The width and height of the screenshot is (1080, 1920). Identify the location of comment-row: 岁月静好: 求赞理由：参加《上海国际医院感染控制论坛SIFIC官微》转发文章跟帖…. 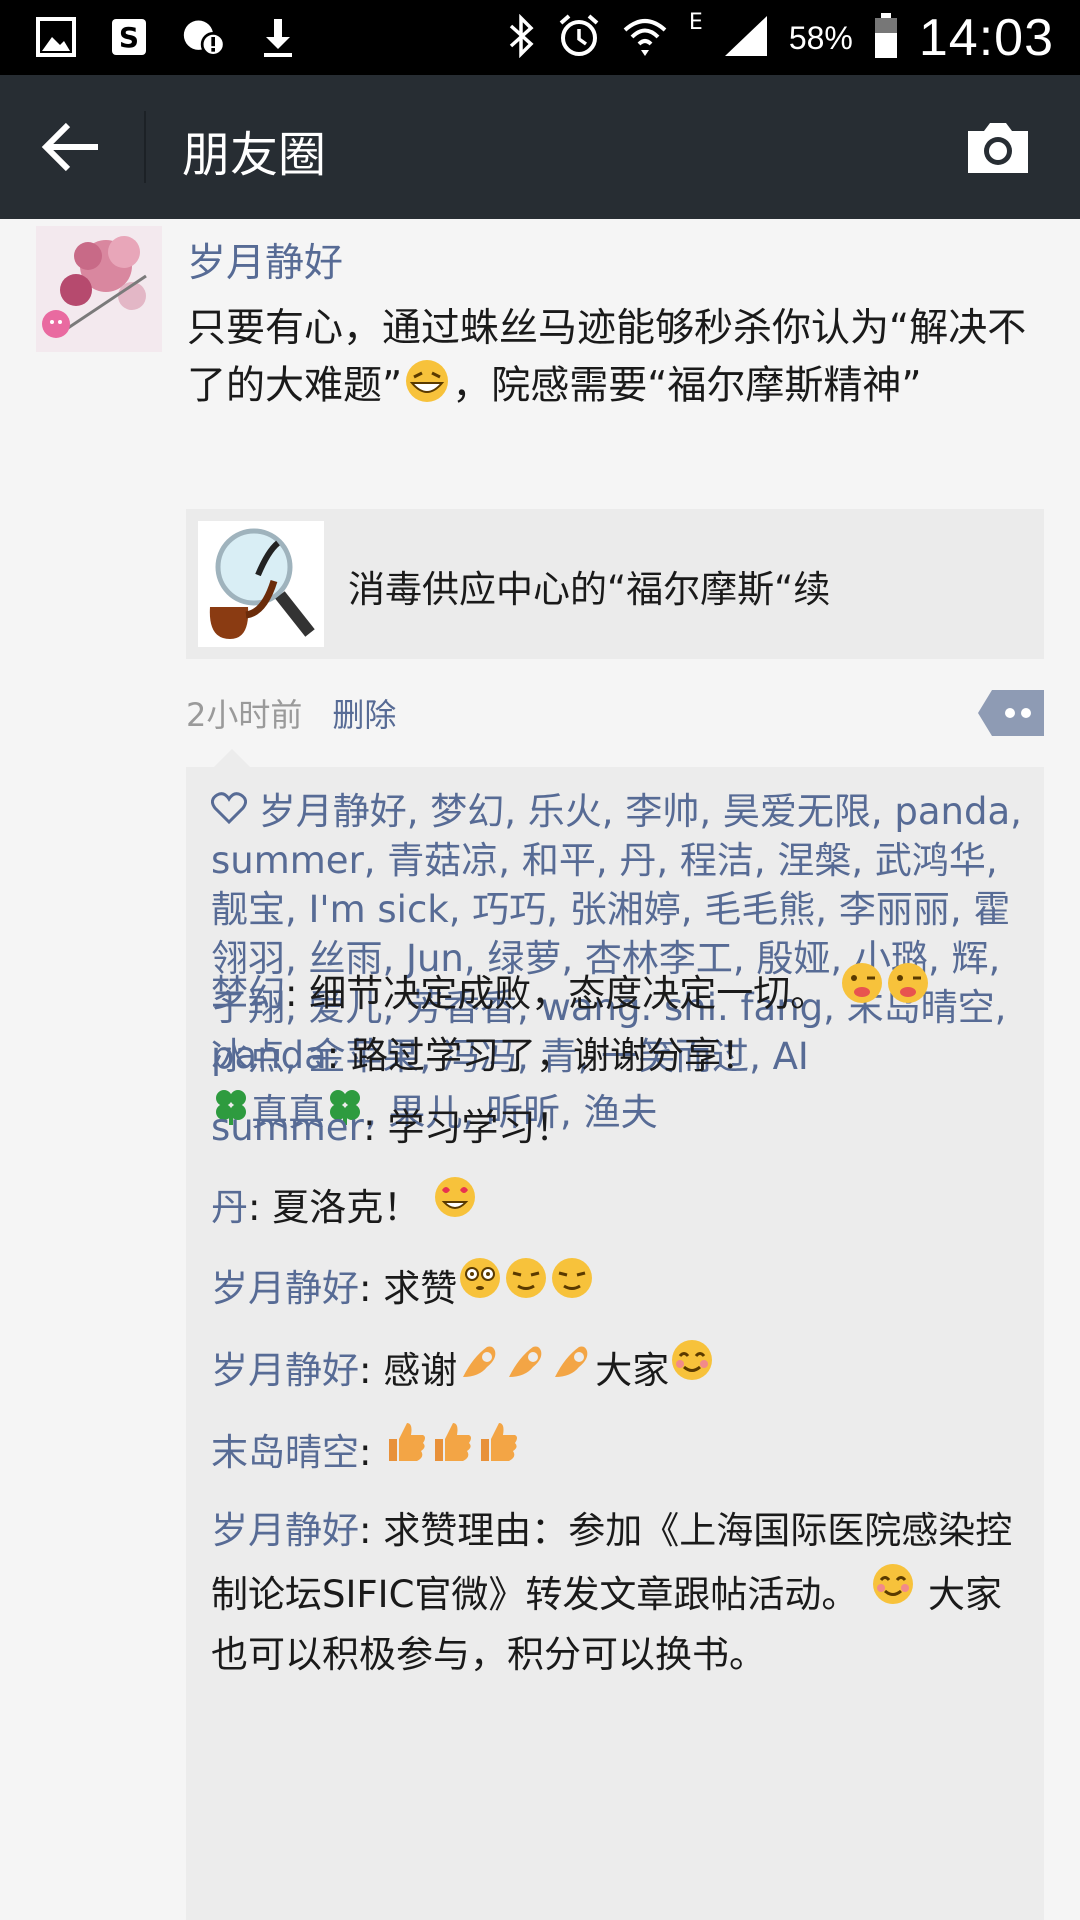
(621, 1593).